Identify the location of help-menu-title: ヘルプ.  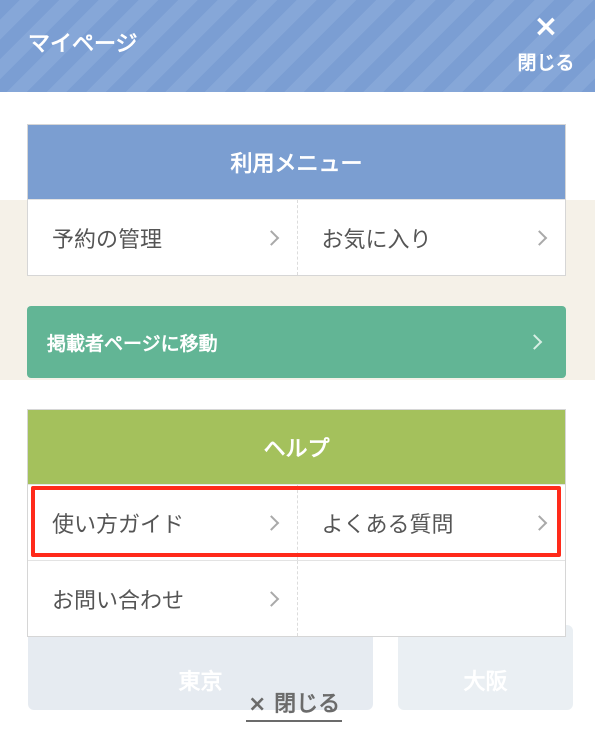
(296, 447).